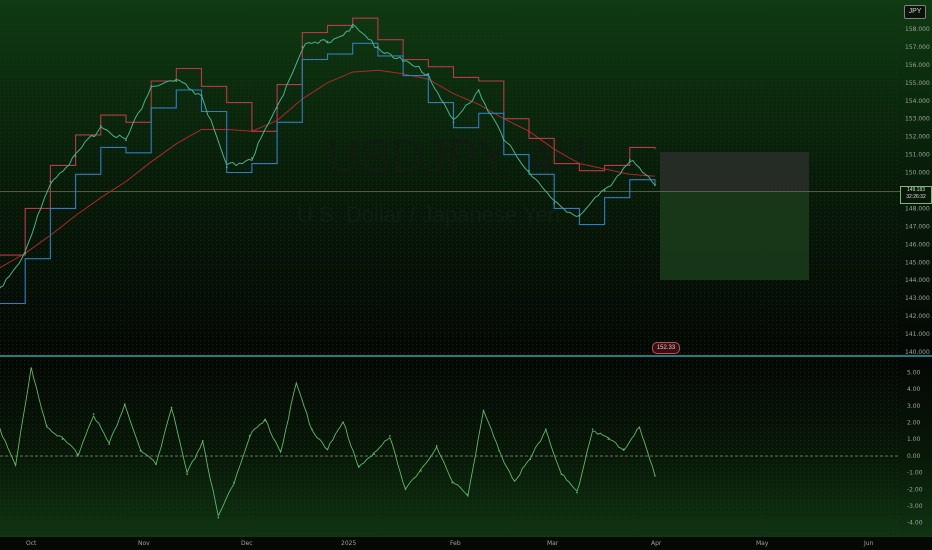  Describe the element at coordinates (666, 348) in the screenshot. I see `alert-price-badge: 152.33` at that location.